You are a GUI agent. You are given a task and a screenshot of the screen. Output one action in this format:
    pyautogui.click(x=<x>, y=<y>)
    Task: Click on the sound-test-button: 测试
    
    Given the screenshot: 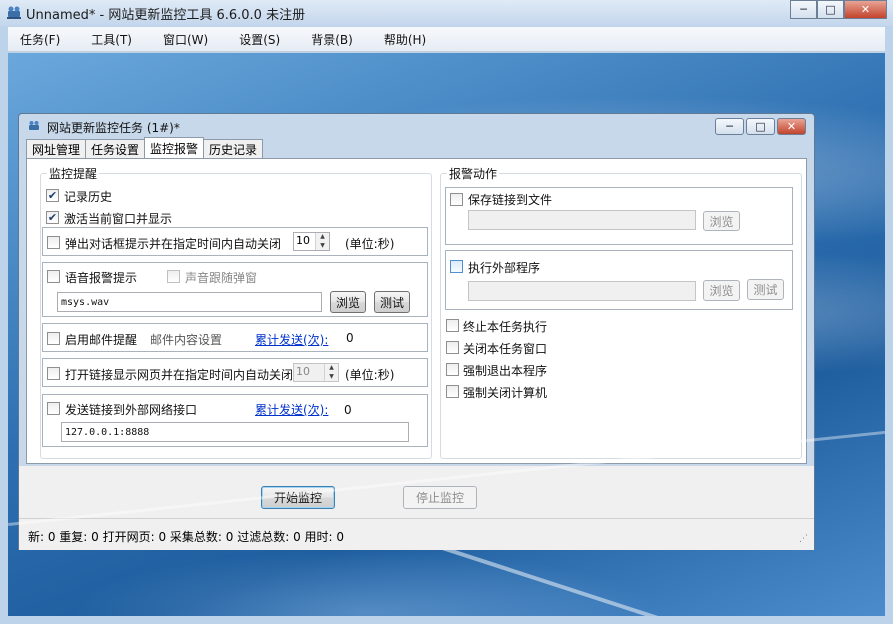 What is the action you would take?
    pyautogui.click(x=392, y=302)
    